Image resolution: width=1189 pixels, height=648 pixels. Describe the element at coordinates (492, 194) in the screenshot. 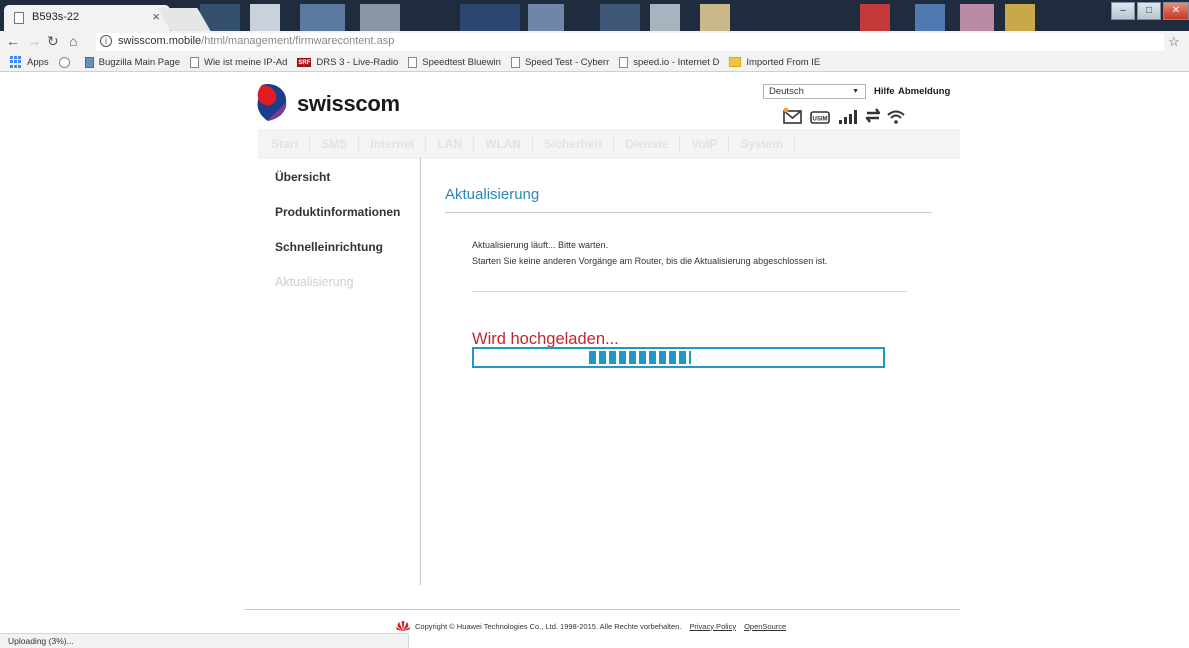

I see `page-title: Aktualisierung` at that location.